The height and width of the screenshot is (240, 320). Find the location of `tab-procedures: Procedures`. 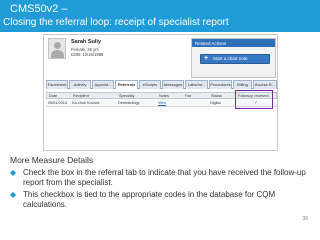

tab-procedures: Procedures is located at coordinates (220, 84).